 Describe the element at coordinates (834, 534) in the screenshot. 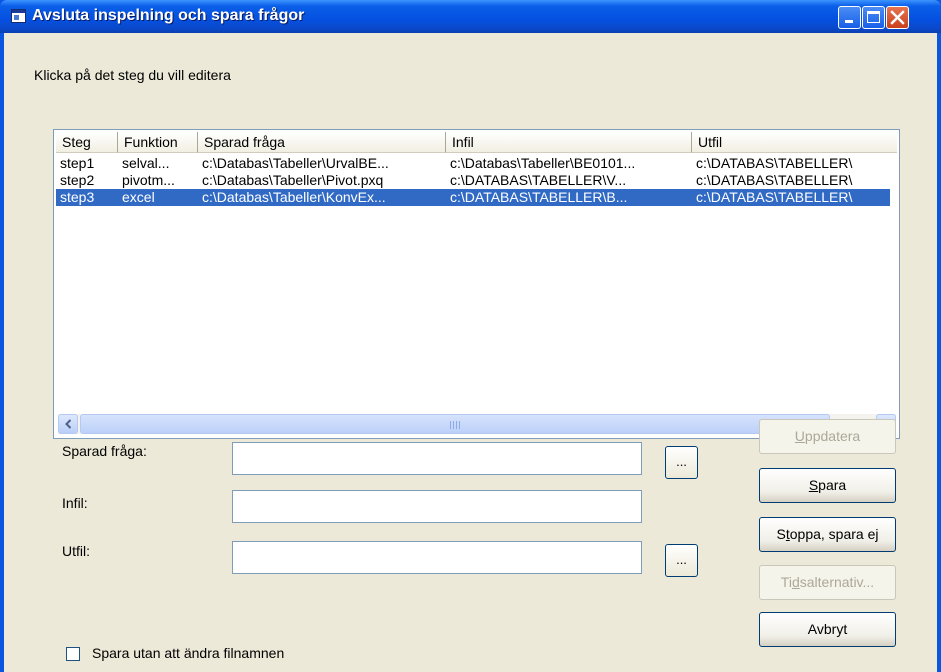

I see `stoppa-label: oppa, spara ej` at that location.